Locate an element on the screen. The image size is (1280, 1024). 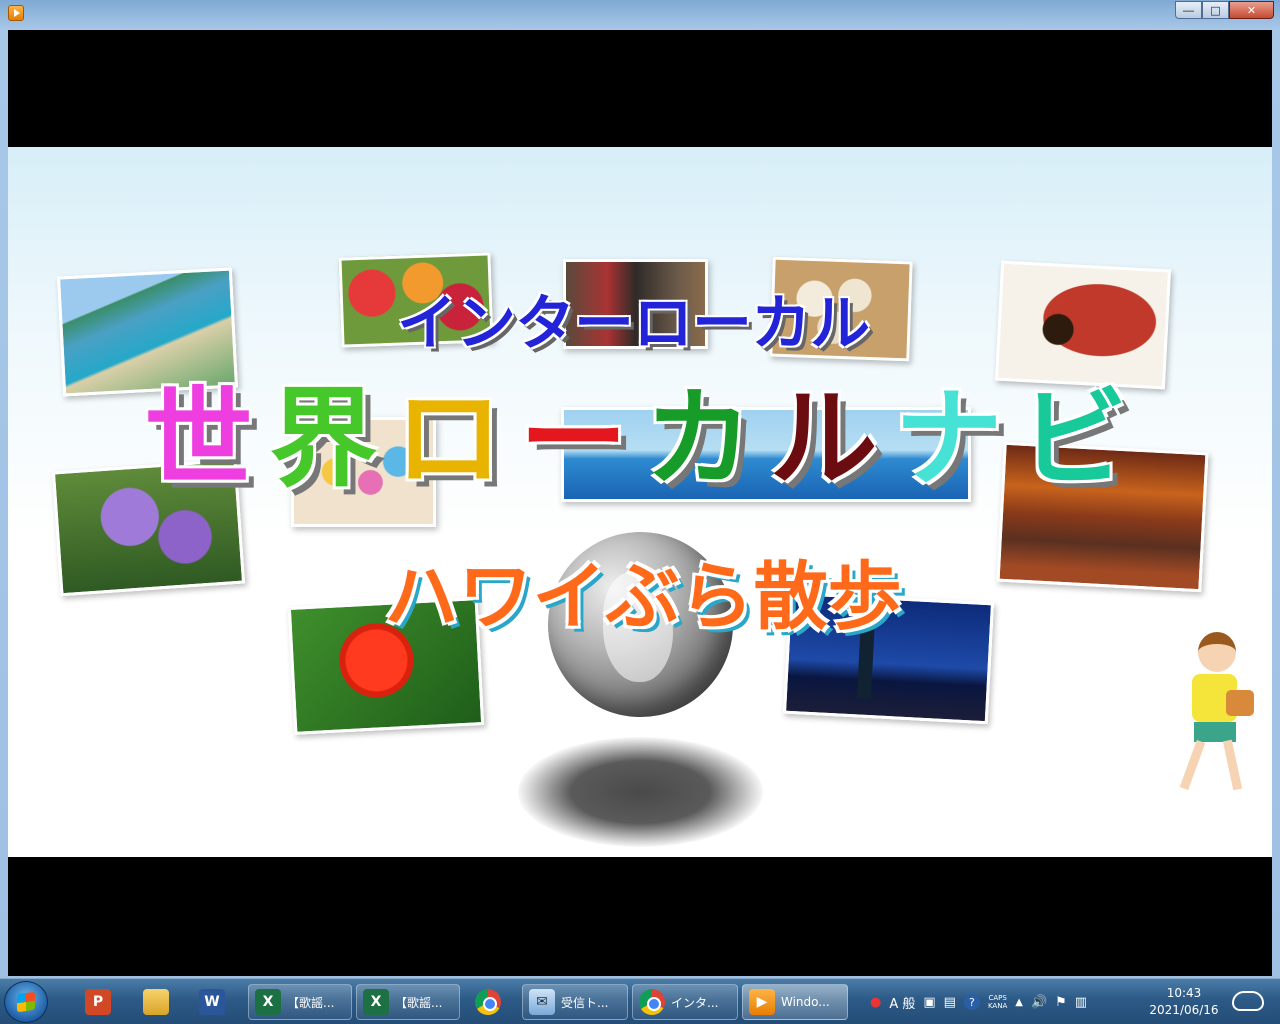
media-player-icon is located at coordinates (16, 13).